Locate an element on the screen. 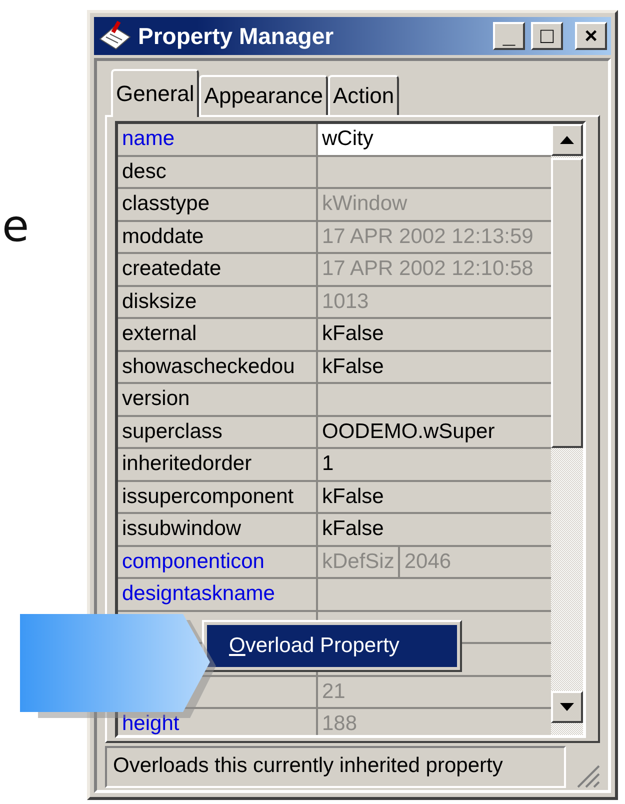 This screenshot has height=804, width=625. scroll-up-button is located at coordinates (567, 140).